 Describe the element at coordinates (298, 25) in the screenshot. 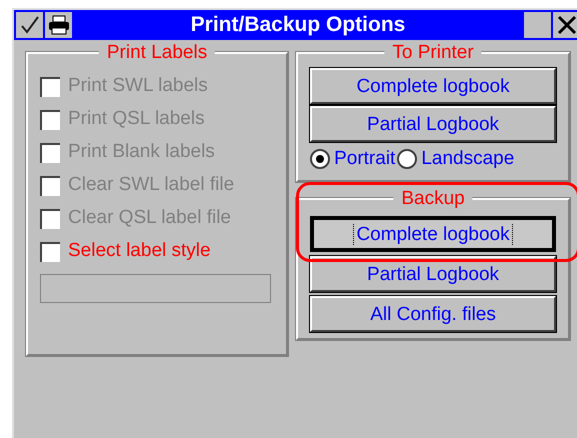

I see `window-title: Print/Backup Options` at that location.